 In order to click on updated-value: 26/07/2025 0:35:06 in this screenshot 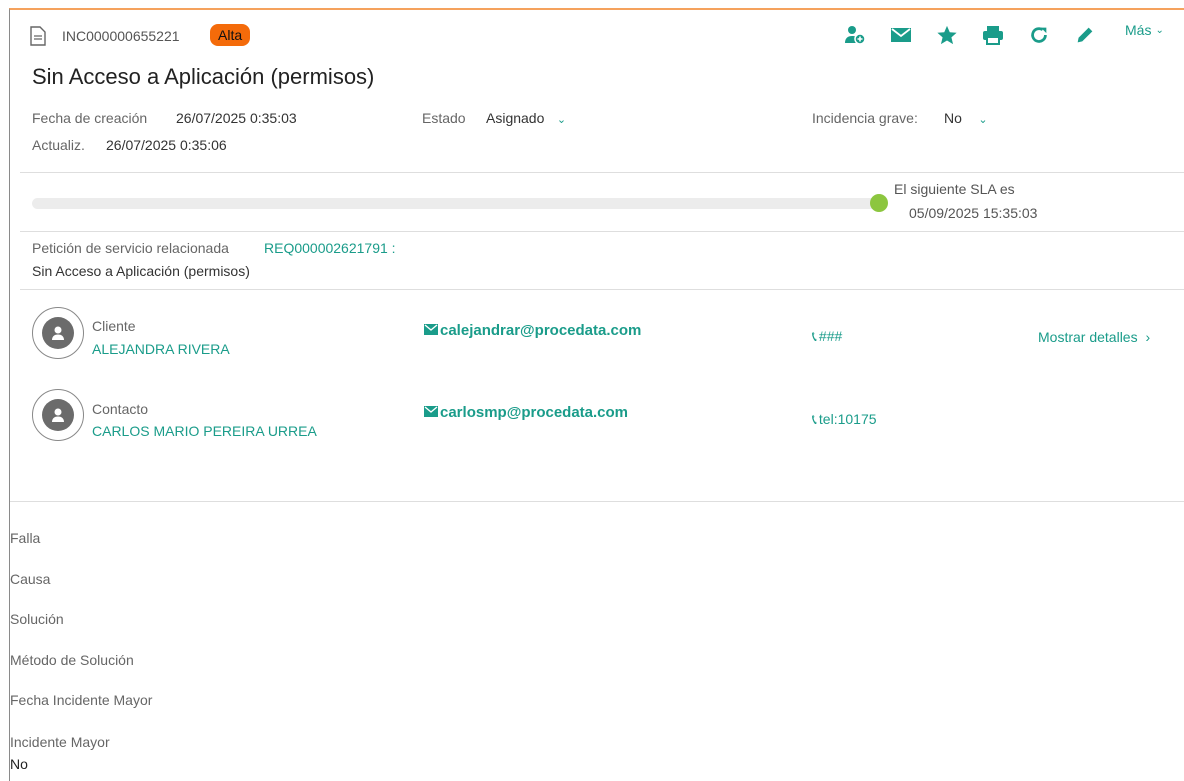, I will do `click(166, 145)`.